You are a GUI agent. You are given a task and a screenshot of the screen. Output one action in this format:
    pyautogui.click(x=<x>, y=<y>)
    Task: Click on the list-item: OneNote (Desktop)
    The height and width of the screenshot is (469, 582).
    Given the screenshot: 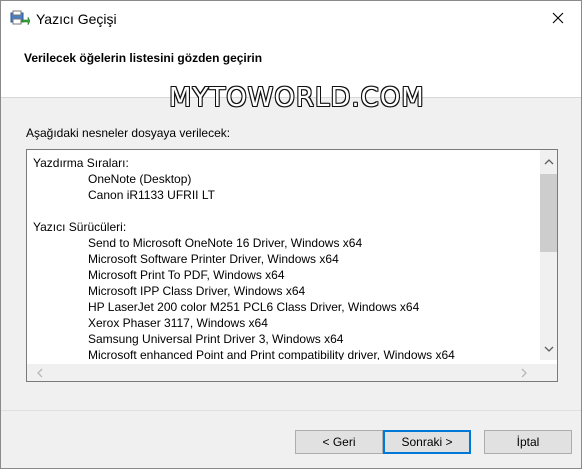 What is the action you would take?
    pyautogui.click(x=140, y=179)
    